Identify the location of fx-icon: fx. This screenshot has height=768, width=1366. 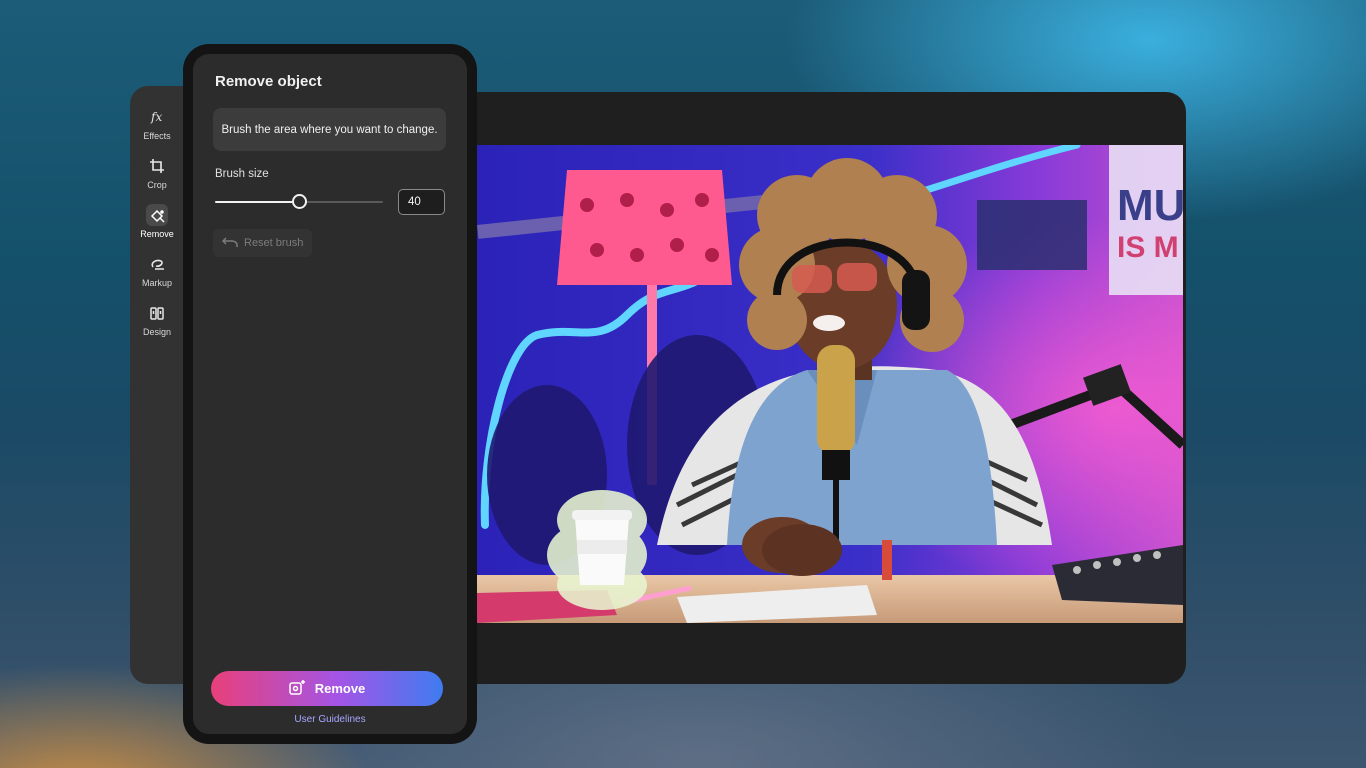
(157, 117).